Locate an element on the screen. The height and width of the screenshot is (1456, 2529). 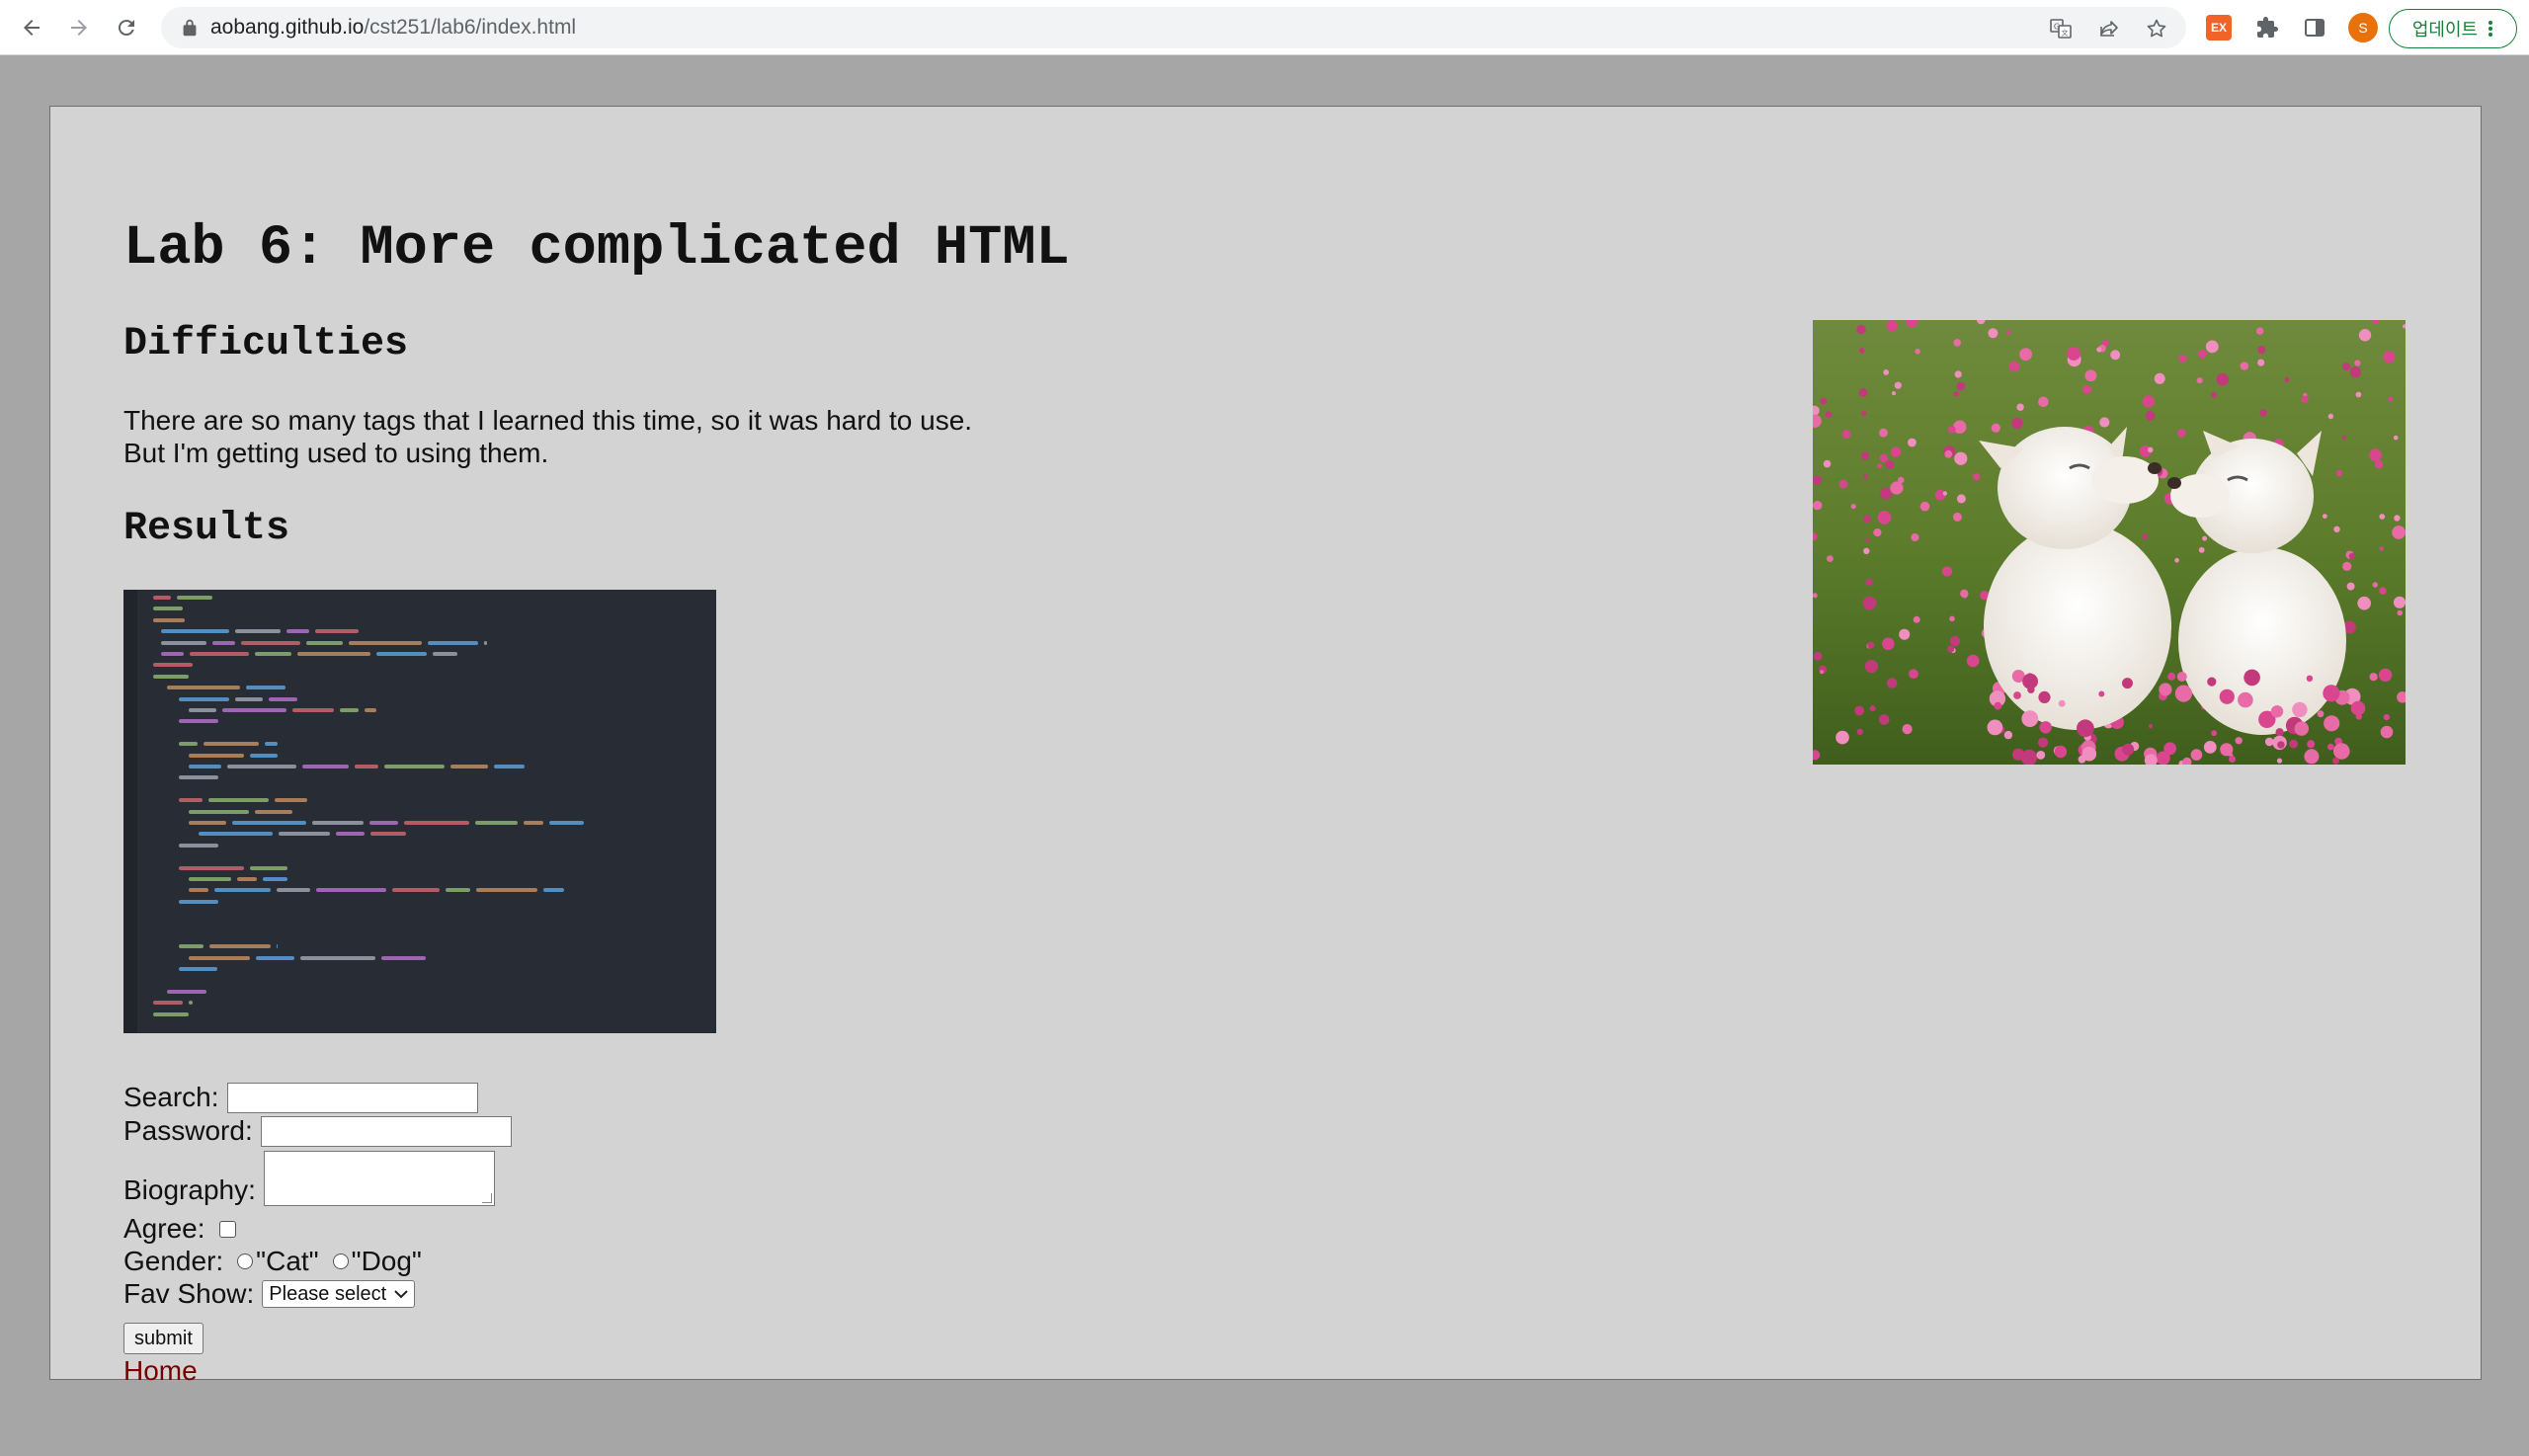
fav-show-selected: Please select is located at coordinates (328, 1293).